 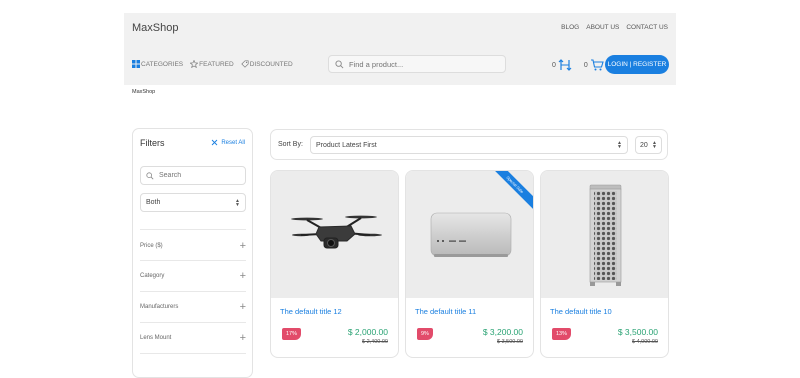 What do you see at coordinates (193, 338) in the screenshot?
I see `filter-section-lens-mount: Lens Mount +` at bounding box center [193, 338].